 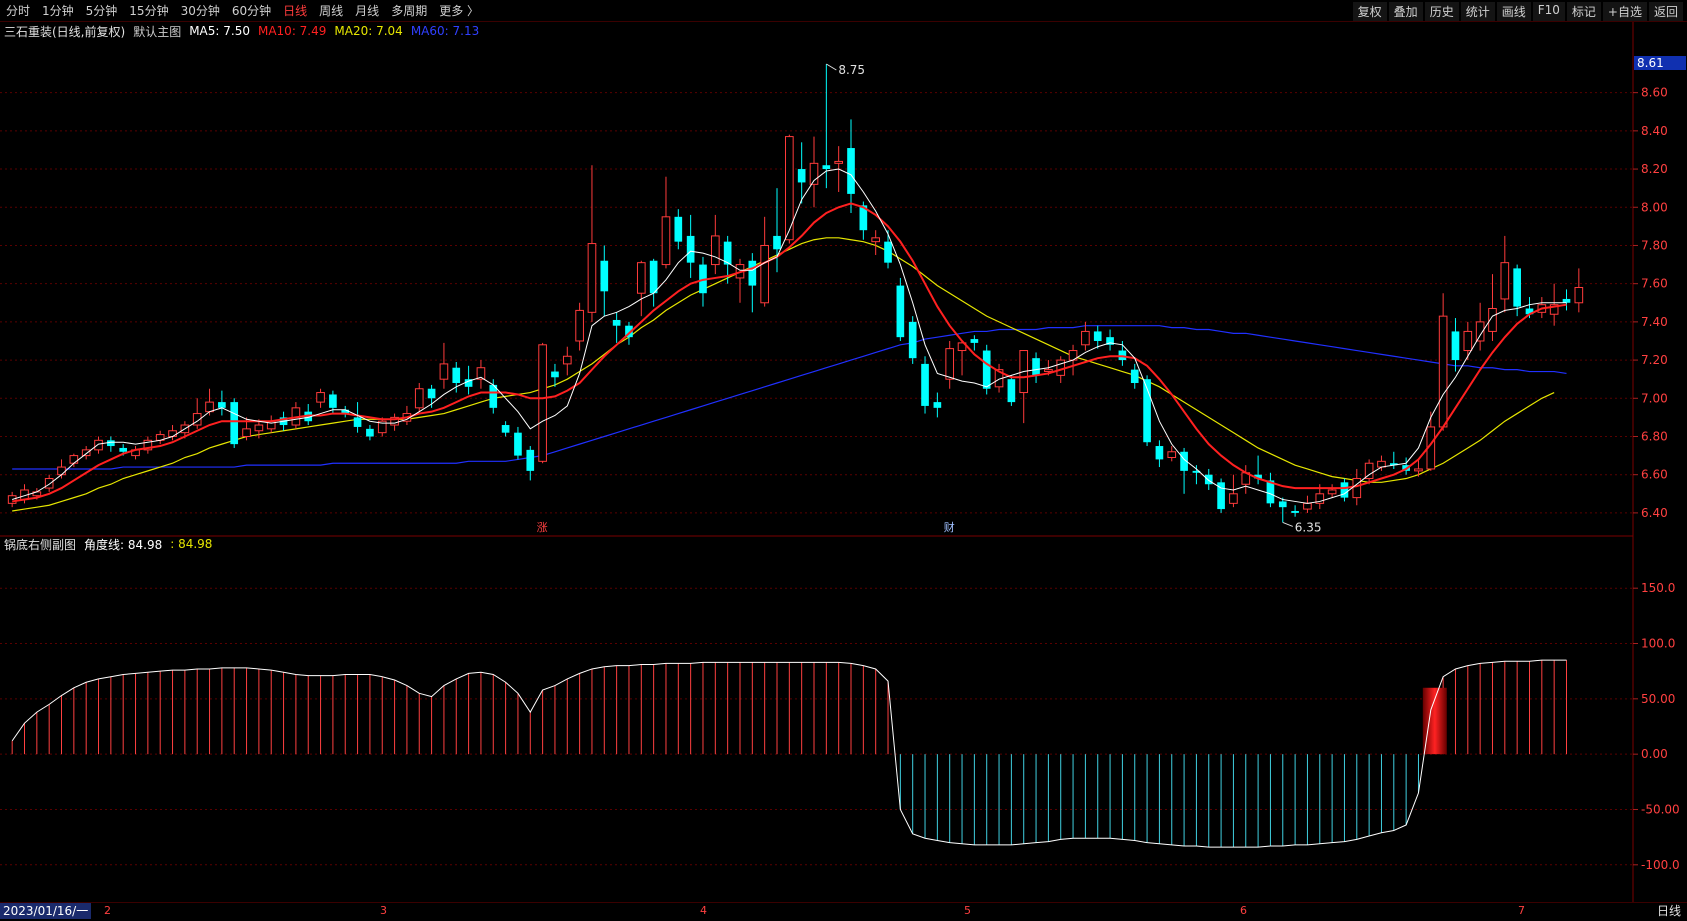 What do you see at coordinates (1669, 911) in the screenshot?
I see `period-label: 日线` at bounding box center [1669, 911].